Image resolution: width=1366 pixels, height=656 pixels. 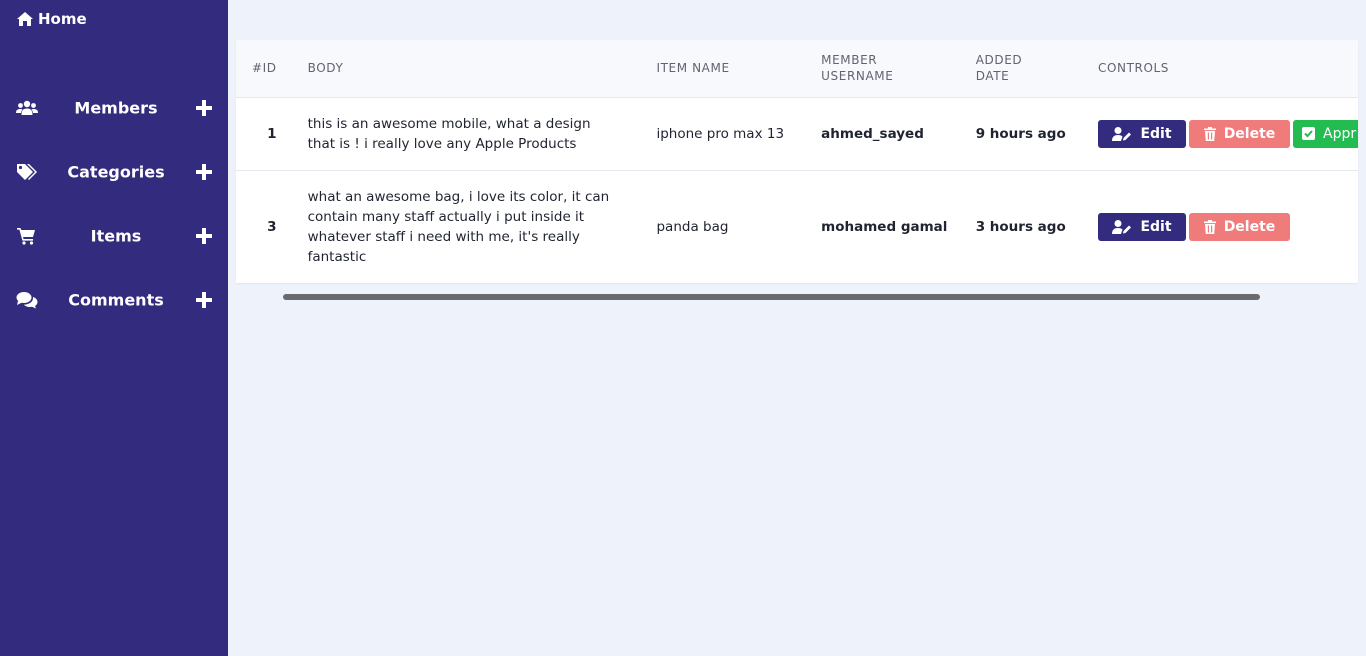 I want to click on horizontal-scrollbar, so click(x=771, y=297).